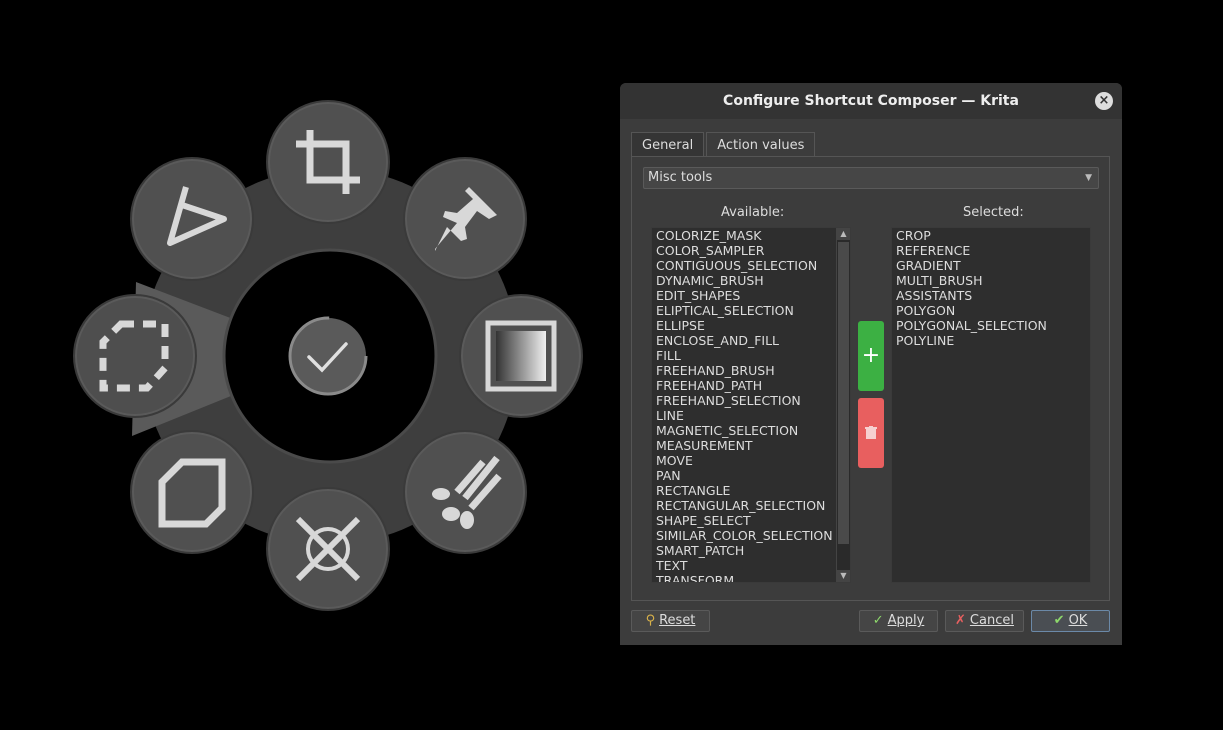 Image resolution: width=1223 pixels, height=730 pixels. What do you see at coordinates (751, 280) in the screenshot?
I see `available-list-item: DYNAMIC_BRUSH` at bounding box center [751, 280].